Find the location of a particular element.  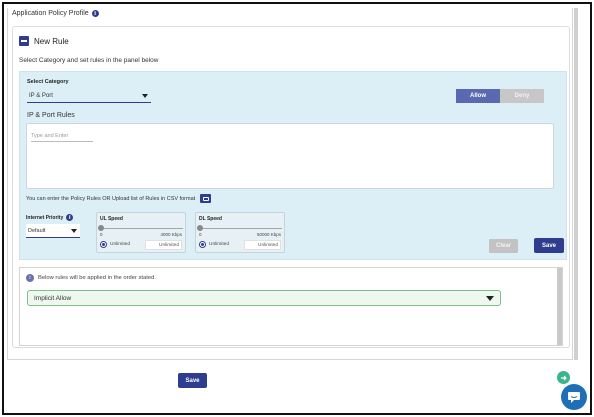

allow-deny-toggle: Allow Deny is located at coordinates (500, 96).